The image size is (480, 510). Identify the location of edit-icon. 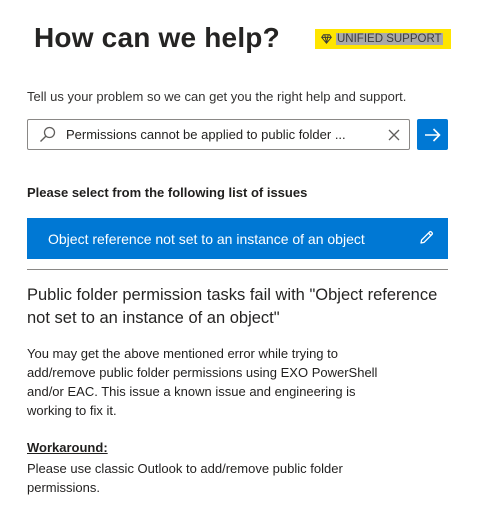
(426, 239).